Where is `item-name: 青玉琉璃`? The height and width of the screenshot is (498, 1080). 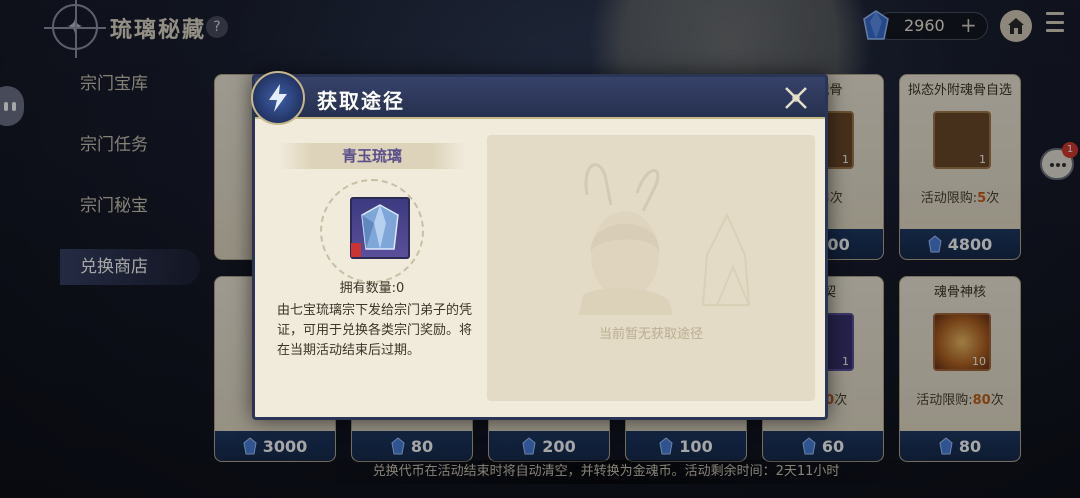
item-name: 青玉琉璃 is located at coordinates (372, 156).